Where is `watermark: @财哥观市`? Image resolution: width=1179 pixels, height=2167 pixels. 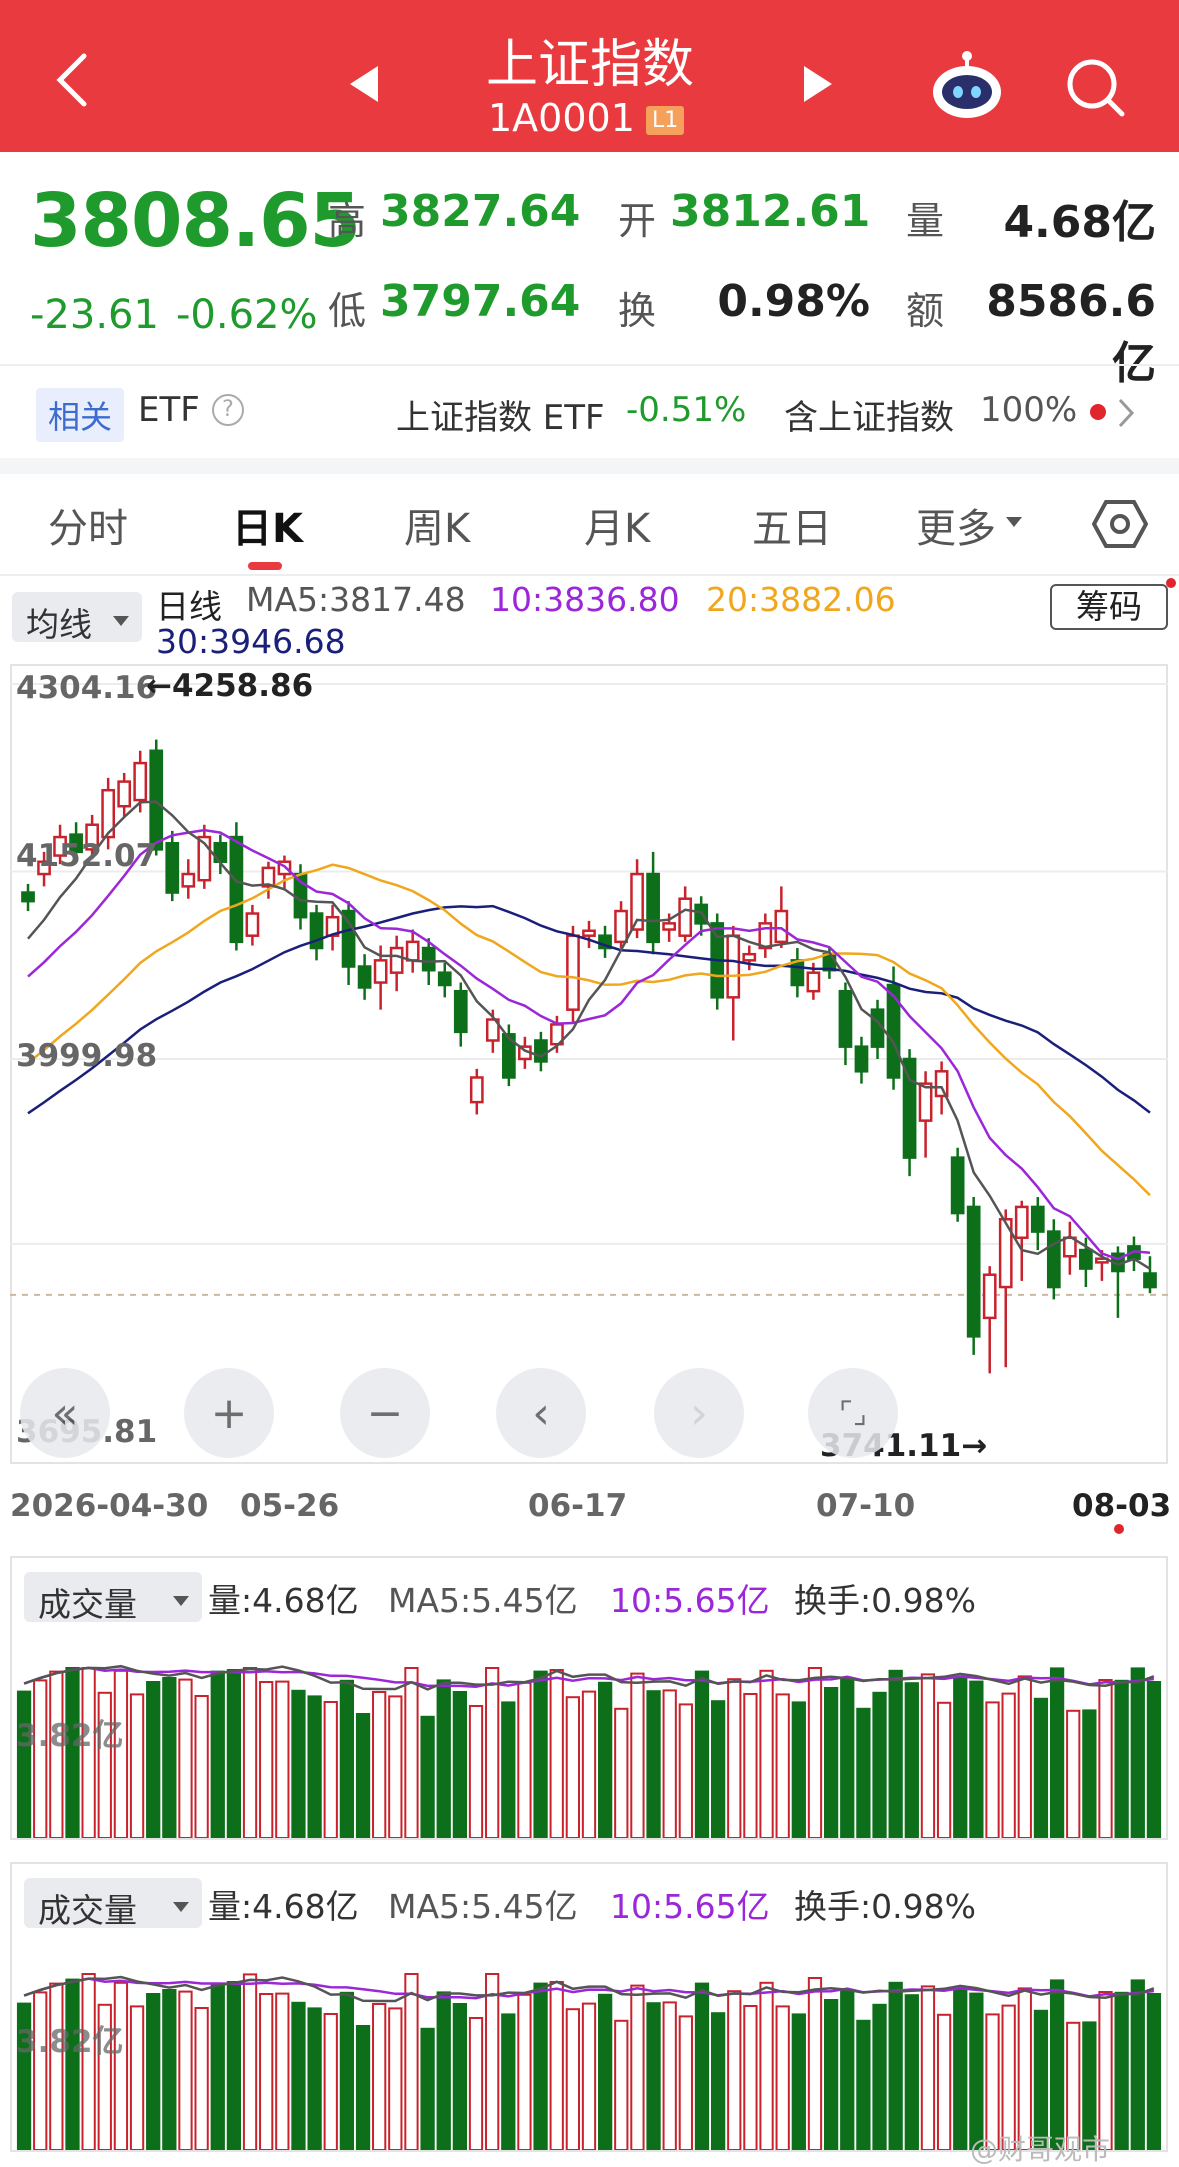 watermark: @财哥观市 is located at coordinates (1040, 2149).